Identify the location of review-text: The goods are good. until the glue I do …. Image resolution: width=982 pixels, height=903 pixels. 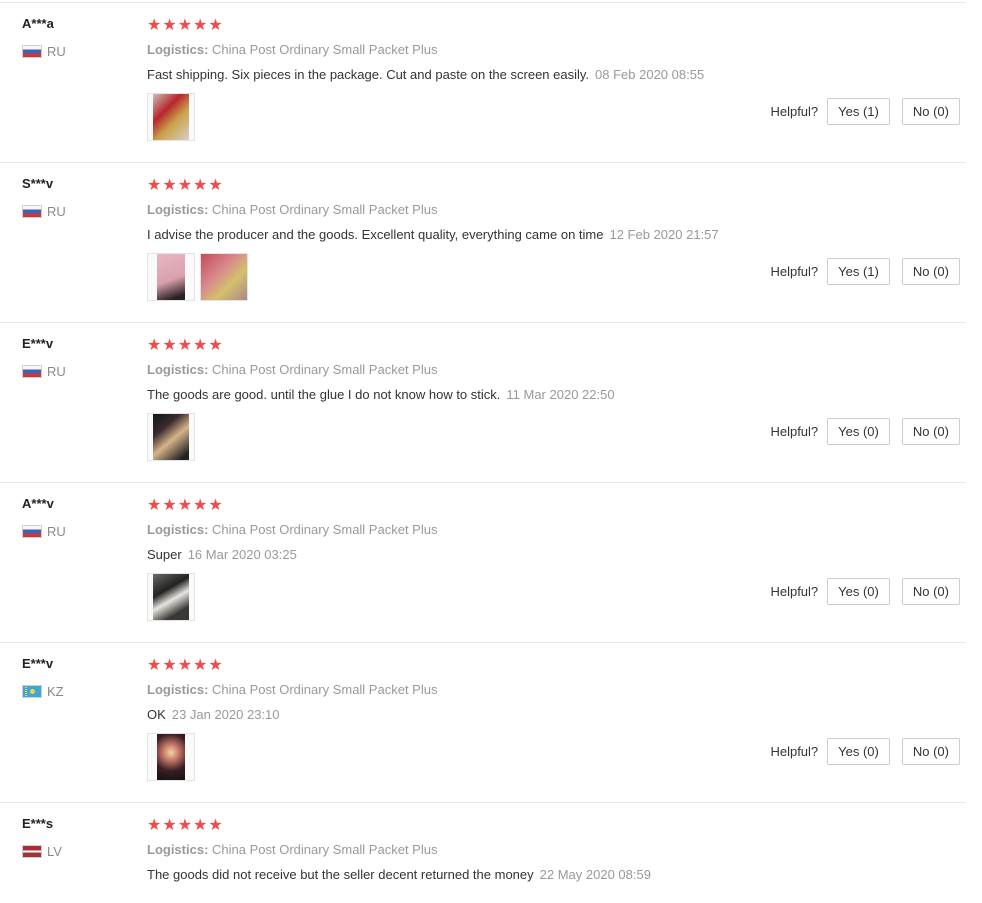
(324, 394).